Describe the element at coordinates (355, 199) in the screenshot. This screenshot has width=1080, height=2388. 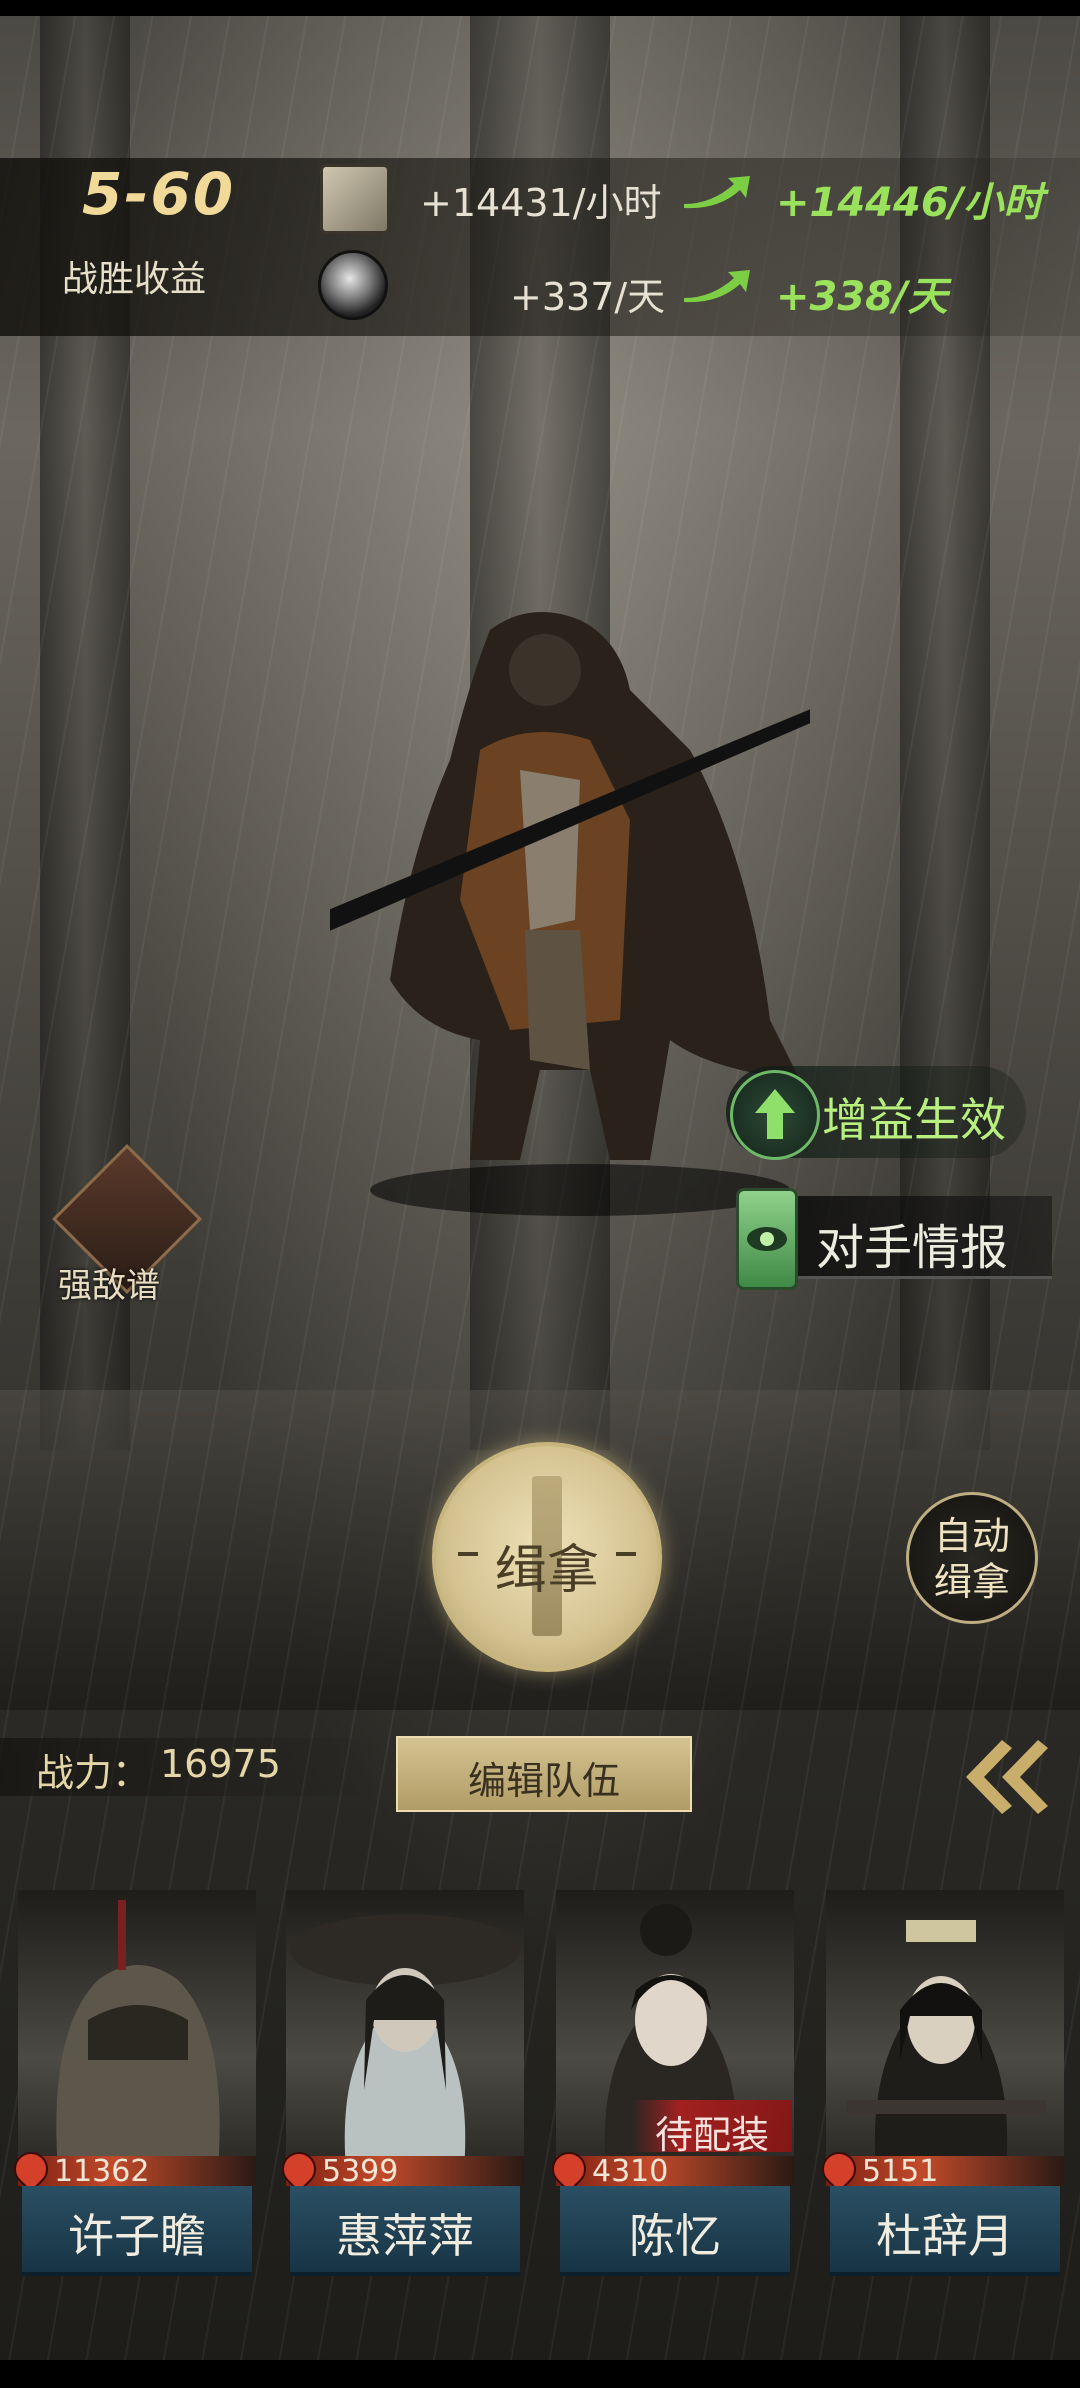
I see `scroll-book-icon` at that location.